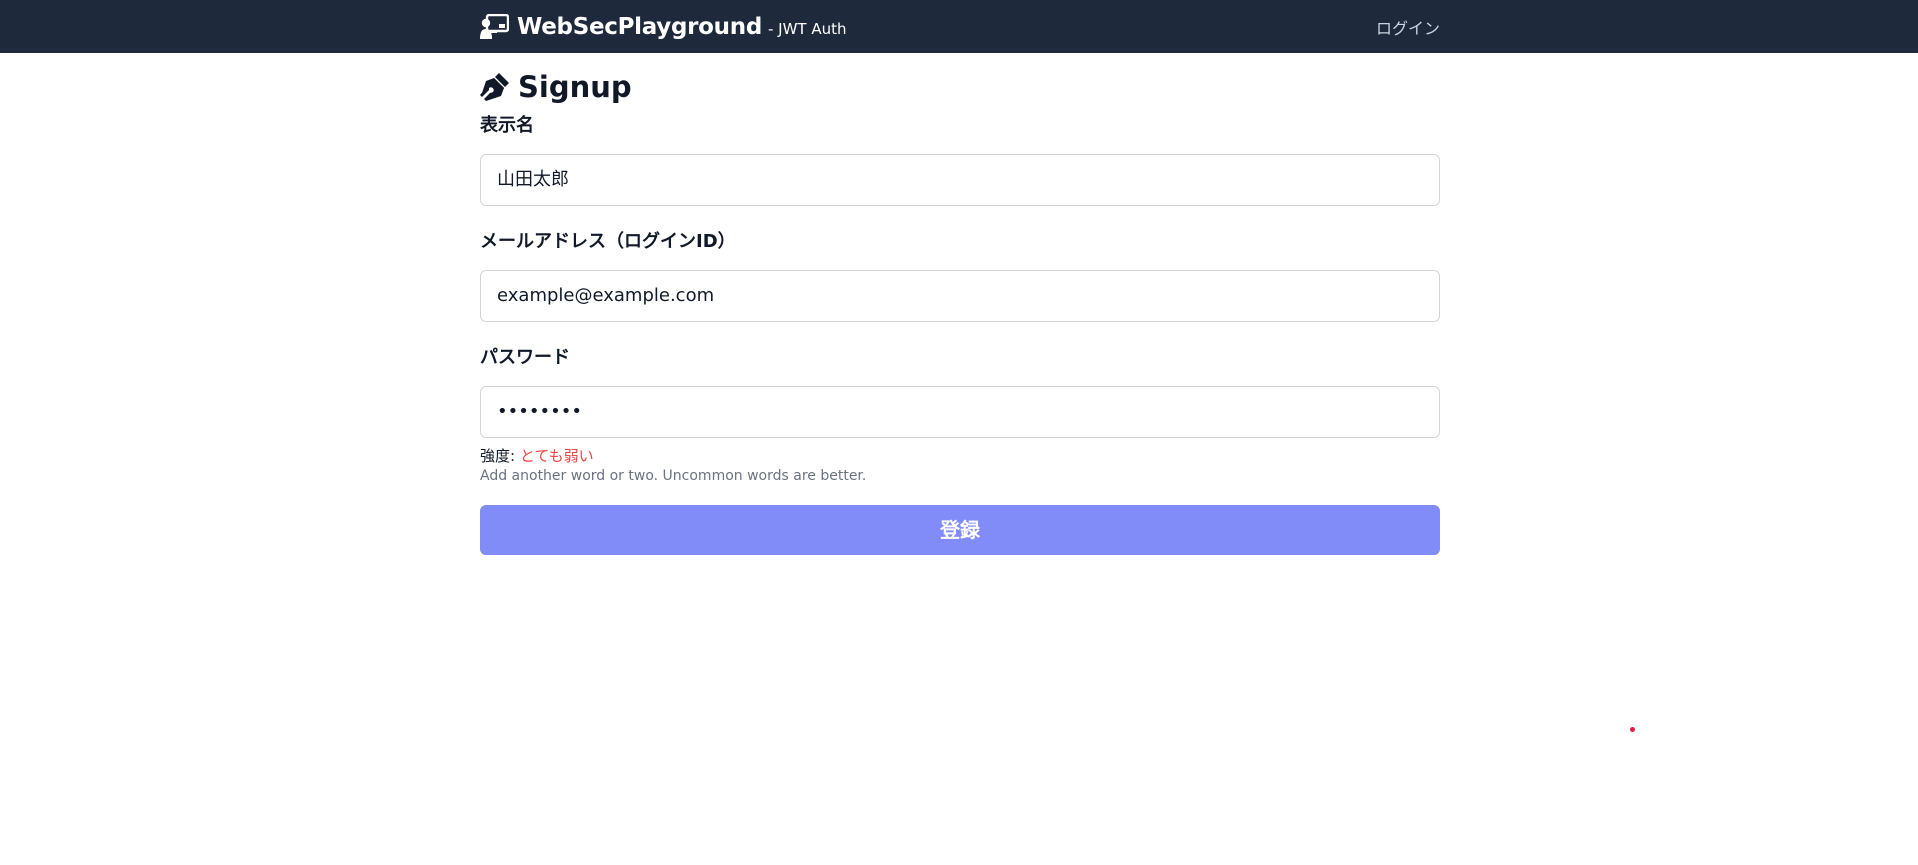  What do you see at coordinates (960, 530) in the screenshot?
I see `register-button: 登録` at bounding box center [960, 530].